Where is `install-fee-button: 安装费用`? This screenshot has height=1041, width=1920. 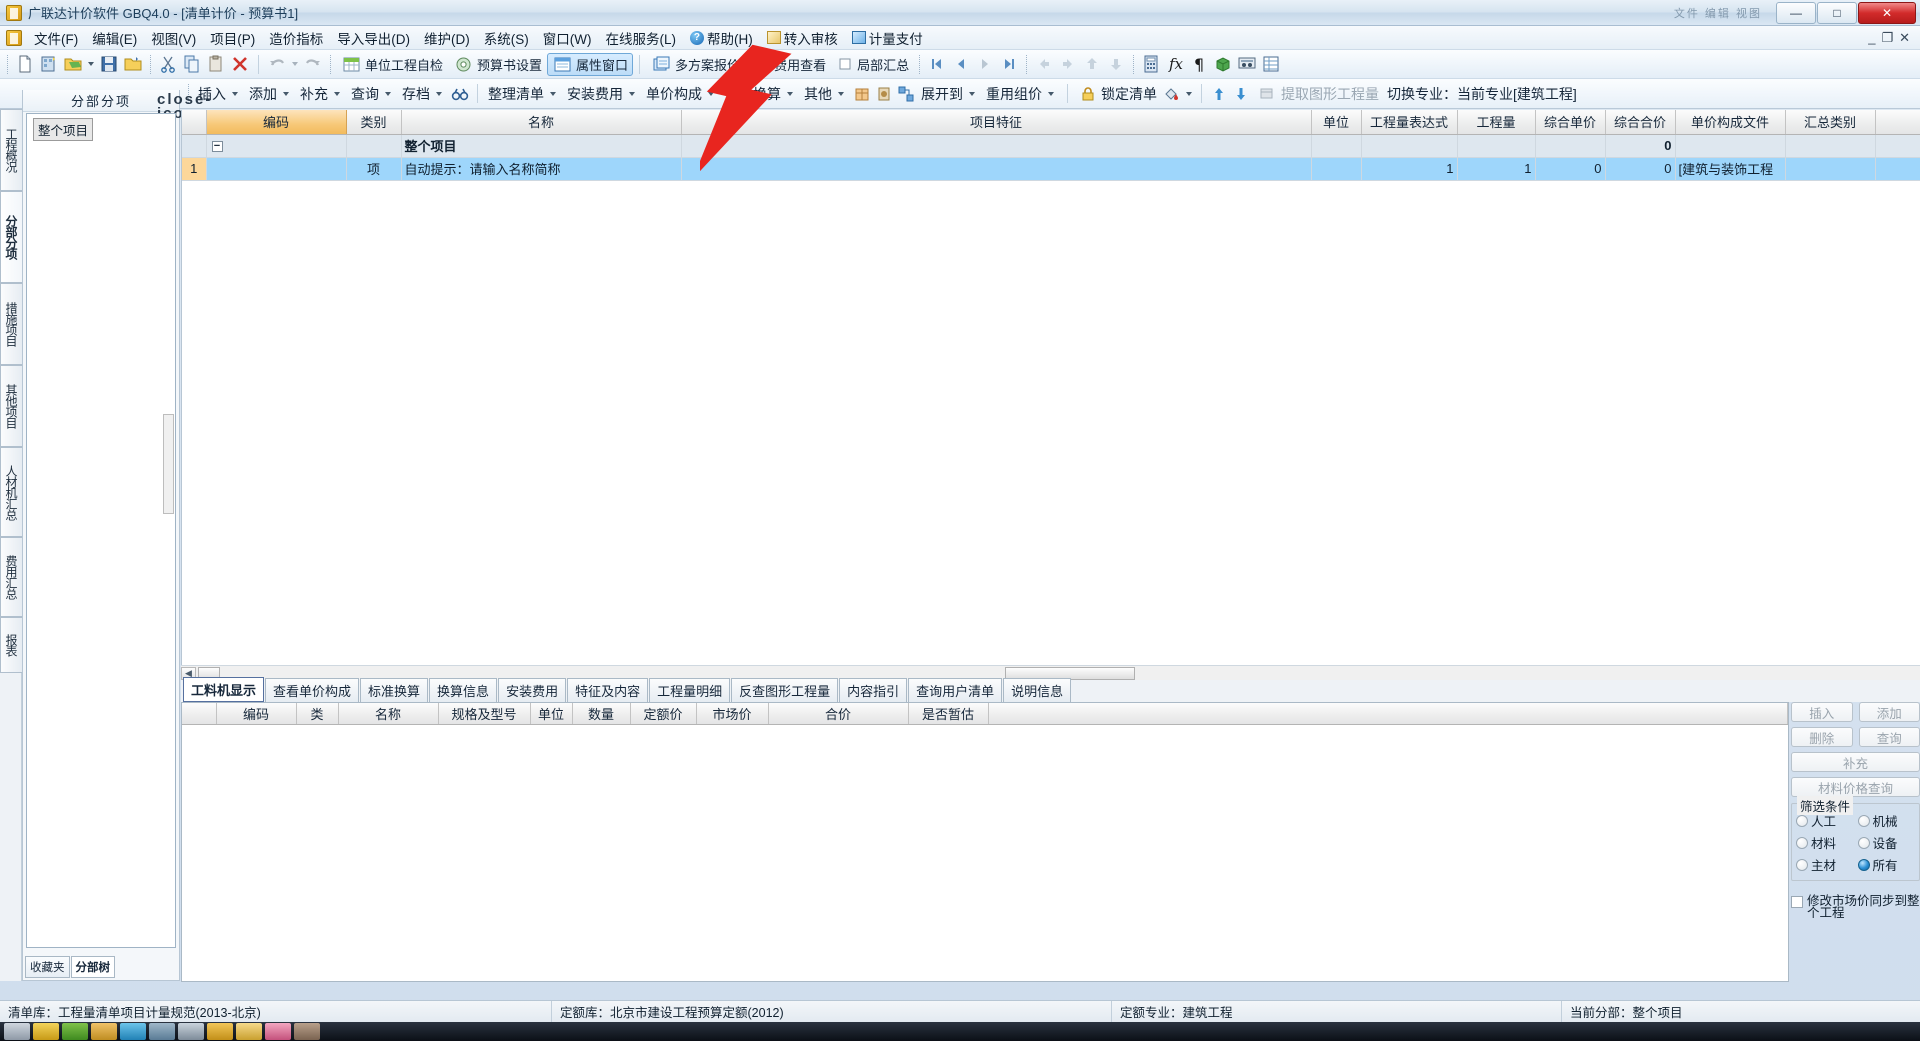 install-fee-button: 安装费用 is located at coordinates (602, 94).